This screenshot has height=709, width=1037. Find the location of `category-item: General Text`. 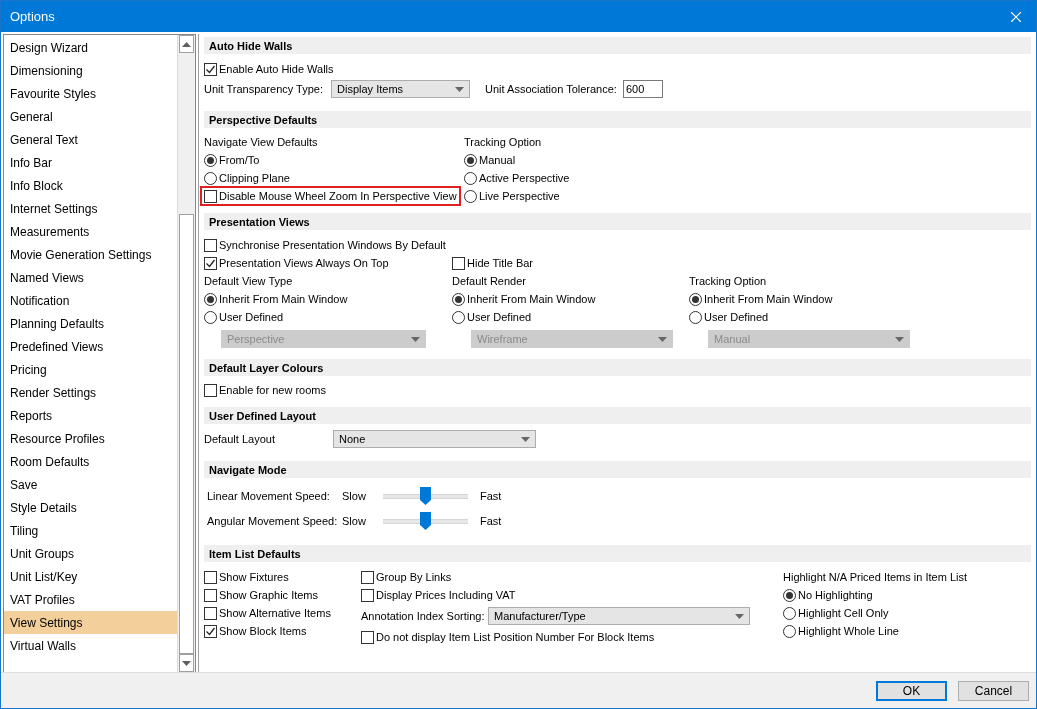

category-item: General Text is located at coordinates (90, 139).